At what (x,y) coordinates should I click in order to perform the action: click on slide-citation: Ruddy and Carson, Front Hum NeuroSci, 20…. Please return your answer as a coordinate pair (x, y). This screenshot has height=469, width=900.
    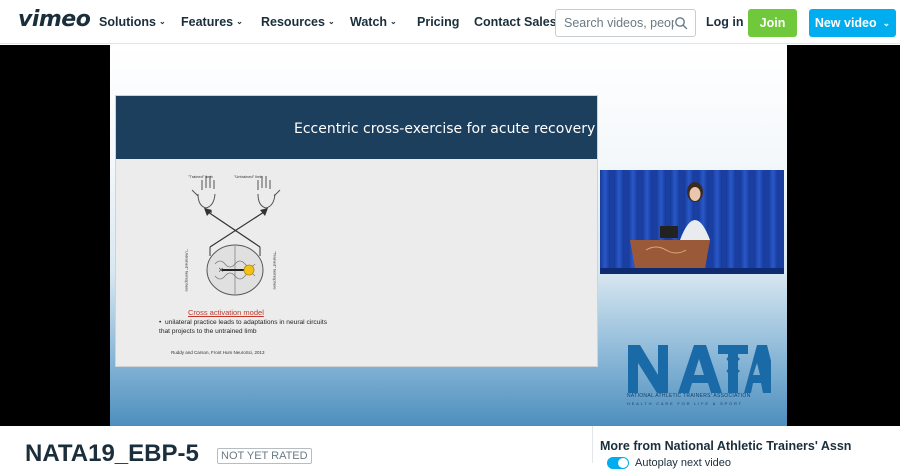
    Looking at the image, I should click on (218, 352).